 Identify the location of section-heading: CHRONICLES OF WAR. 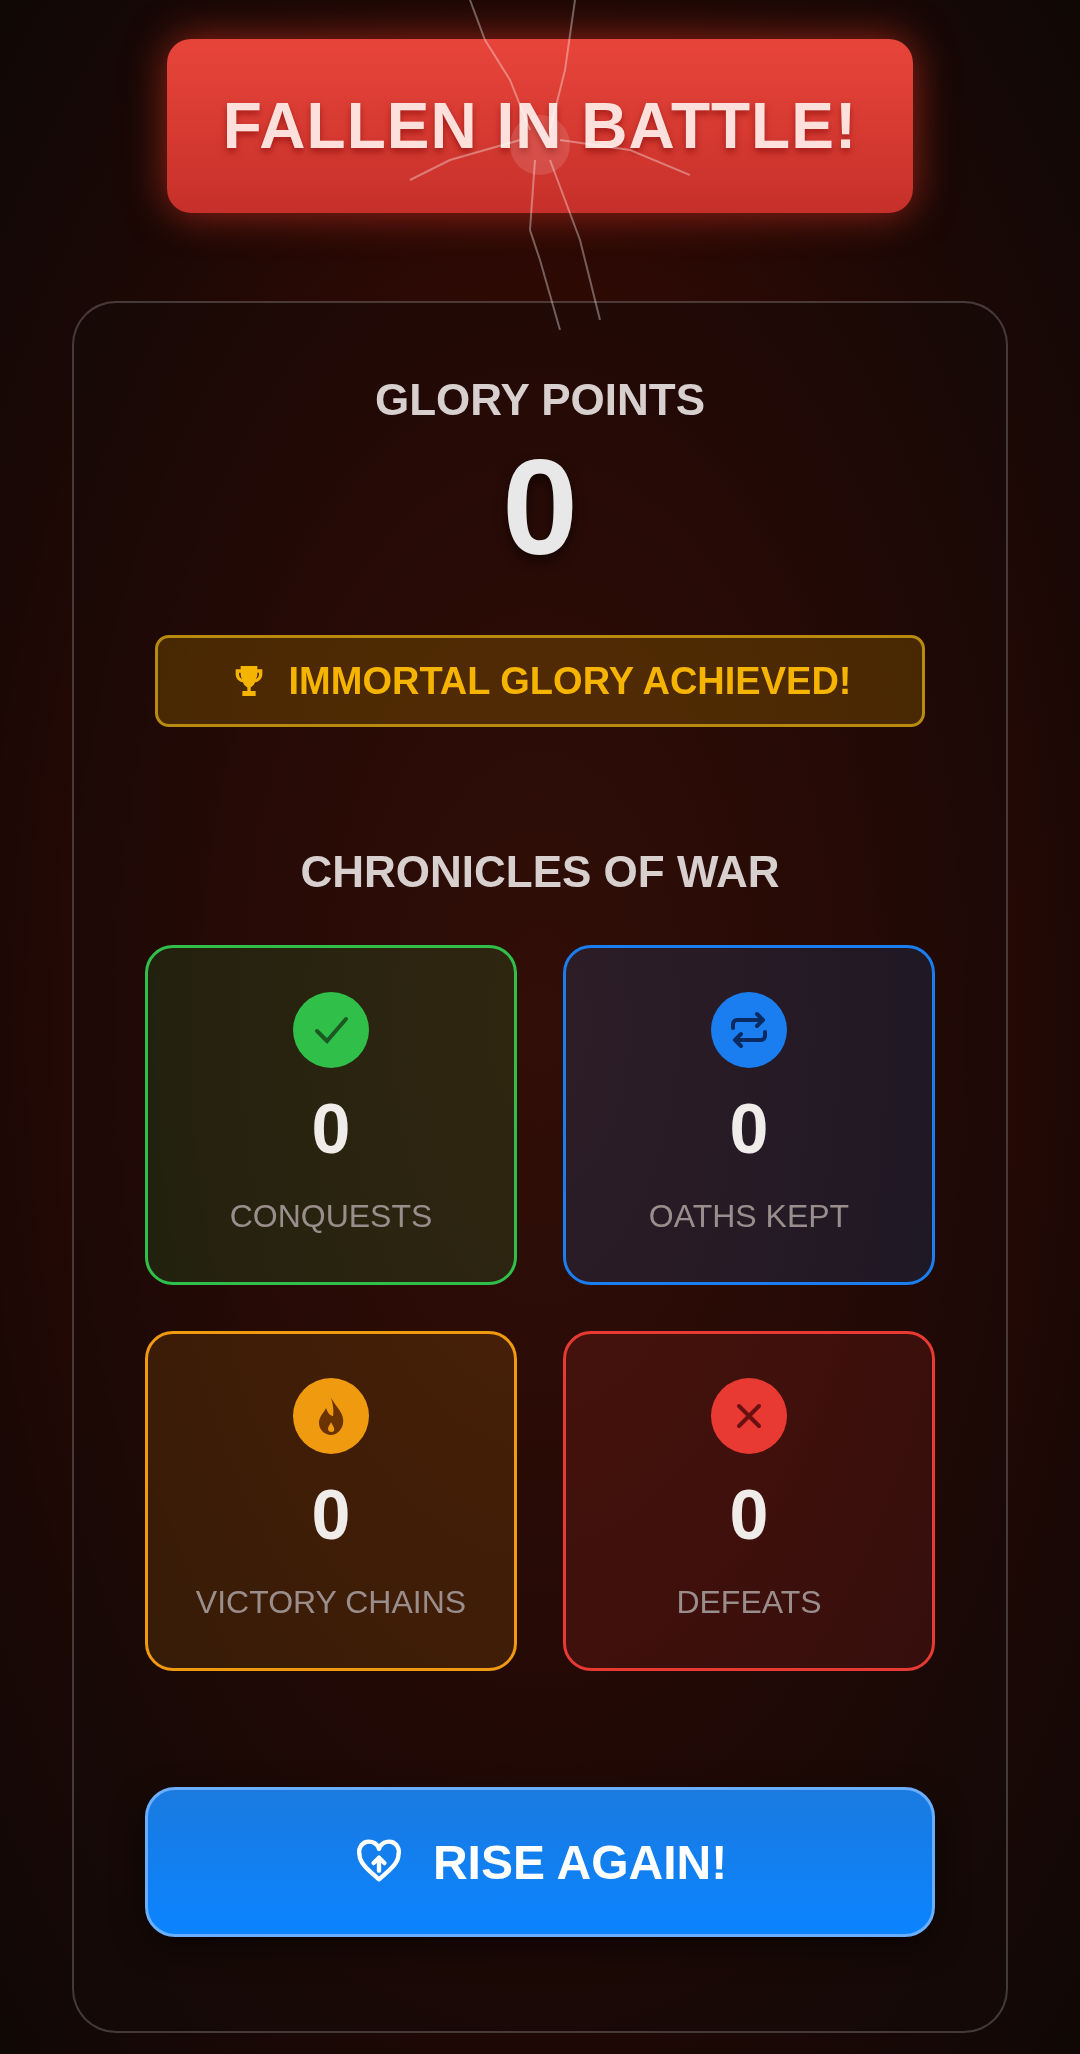
(540, 872).